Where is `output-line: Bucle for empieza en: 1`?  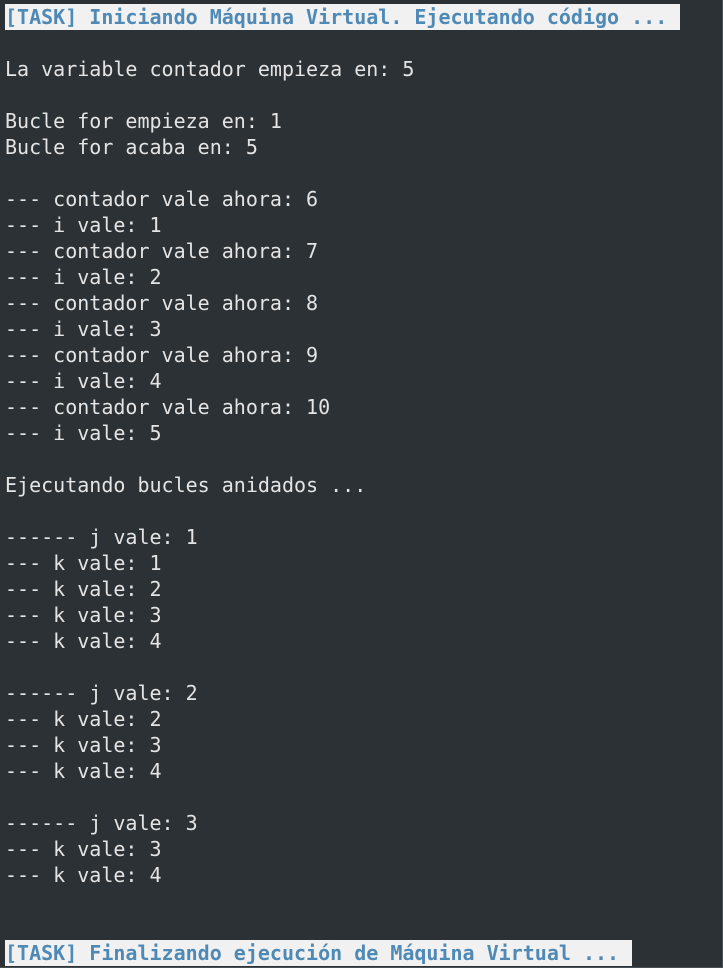 output-line: Bucle for empieza en: 1 is located at coordinates (143, 121).